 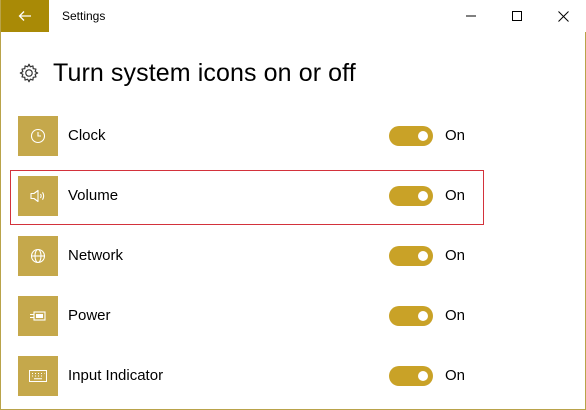 I want to click on minimize-icon, so click(x=471, y=16).